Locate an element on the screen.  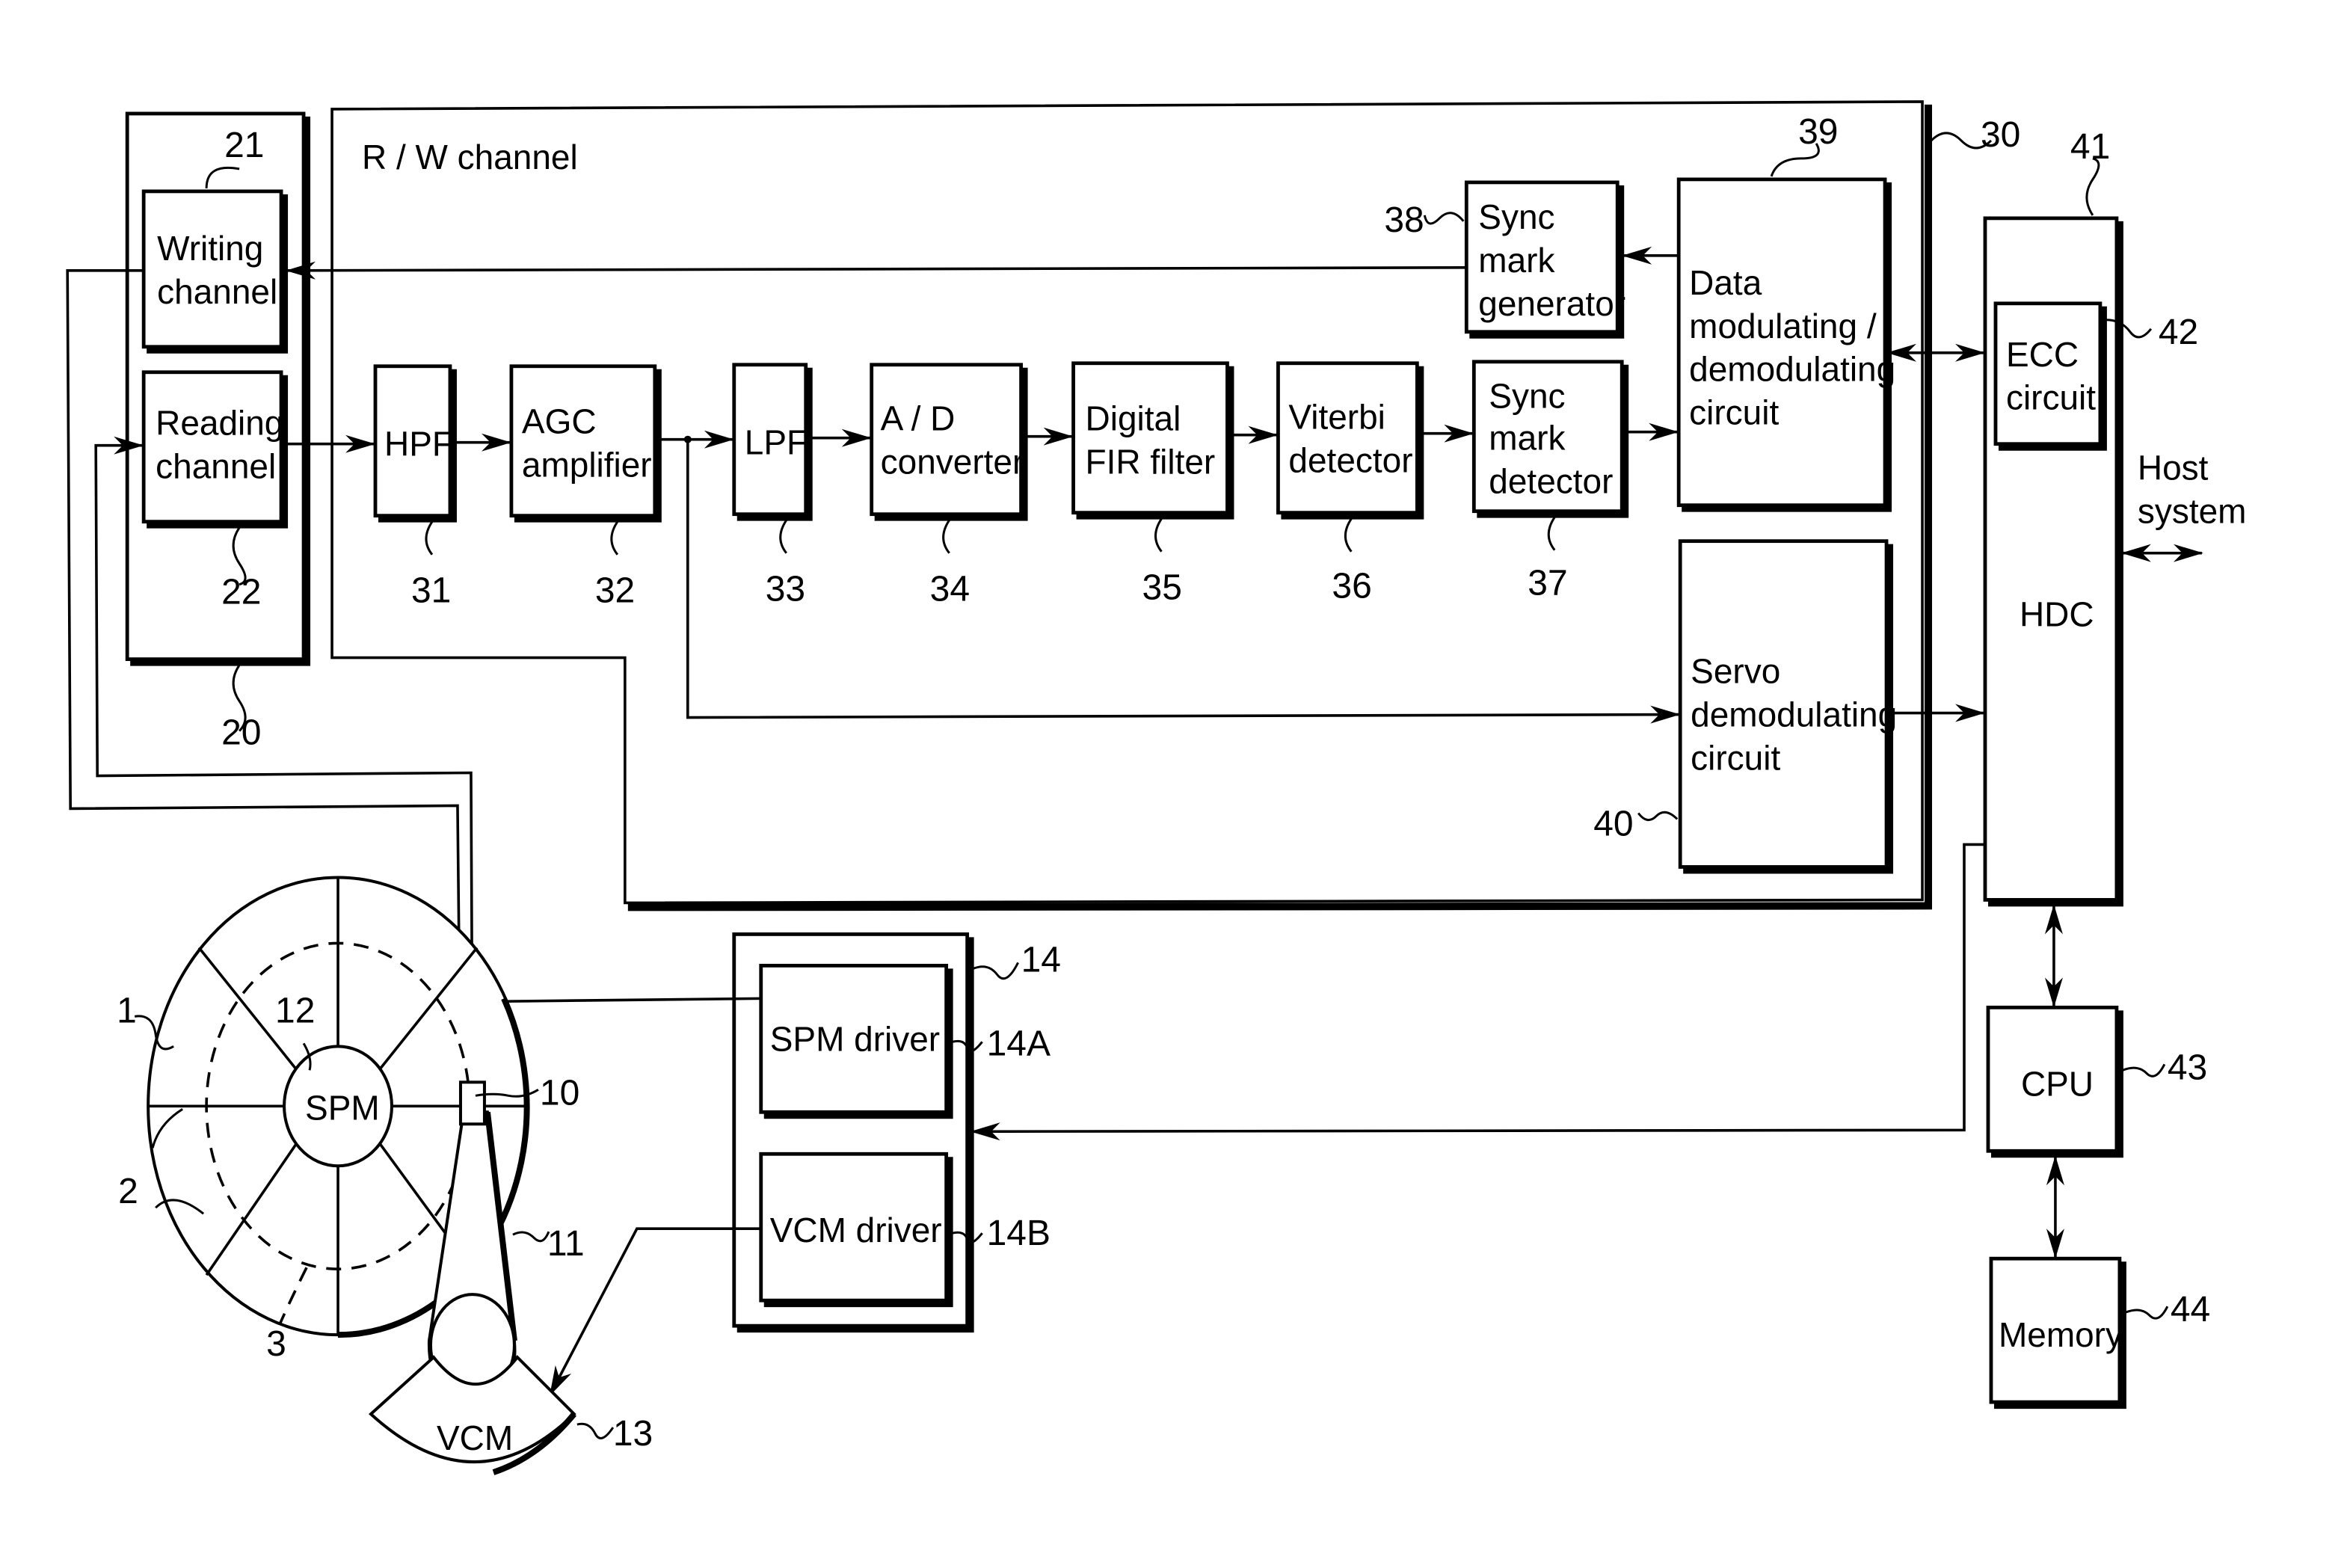
ref-22: 22 is located at coordinates (241, 592).